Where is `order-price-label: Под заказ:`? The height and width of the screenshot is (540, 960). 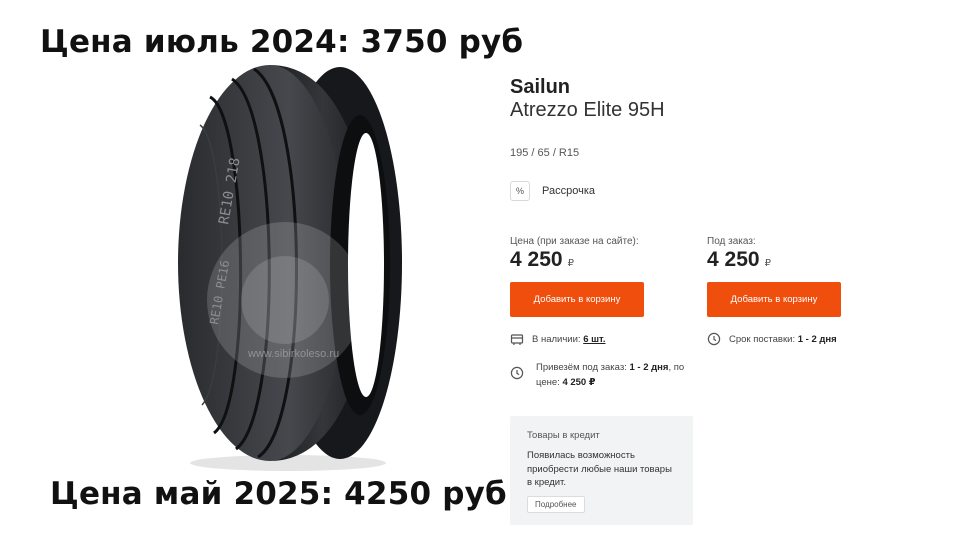 order-price-label: Под заказ: is located at coordinates (731, 241).